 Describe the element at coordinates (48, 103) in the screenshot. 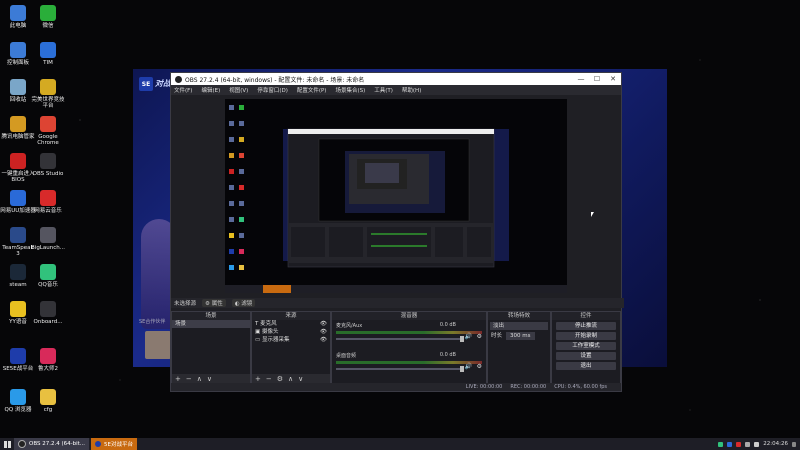

I see `desktop-icon-label: 完美世界竞技平台` at that location.